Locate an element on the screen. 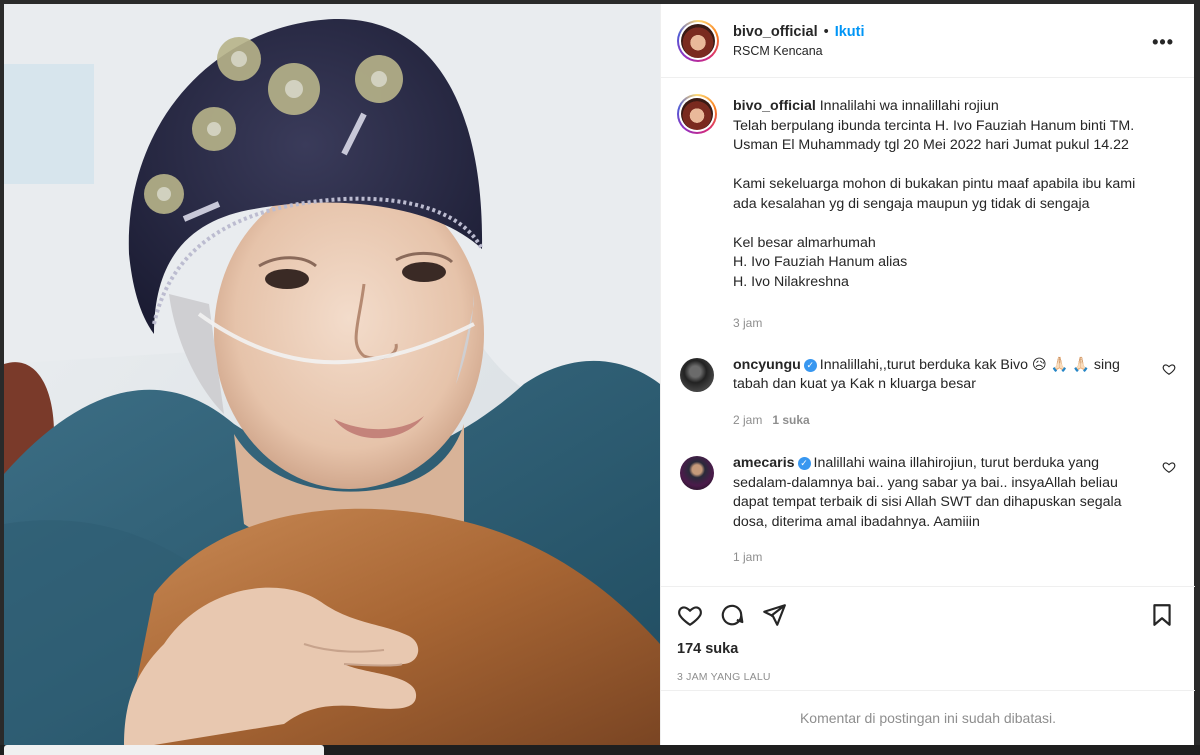  likes-count: 174 suka is located at coordinates (928, 649).